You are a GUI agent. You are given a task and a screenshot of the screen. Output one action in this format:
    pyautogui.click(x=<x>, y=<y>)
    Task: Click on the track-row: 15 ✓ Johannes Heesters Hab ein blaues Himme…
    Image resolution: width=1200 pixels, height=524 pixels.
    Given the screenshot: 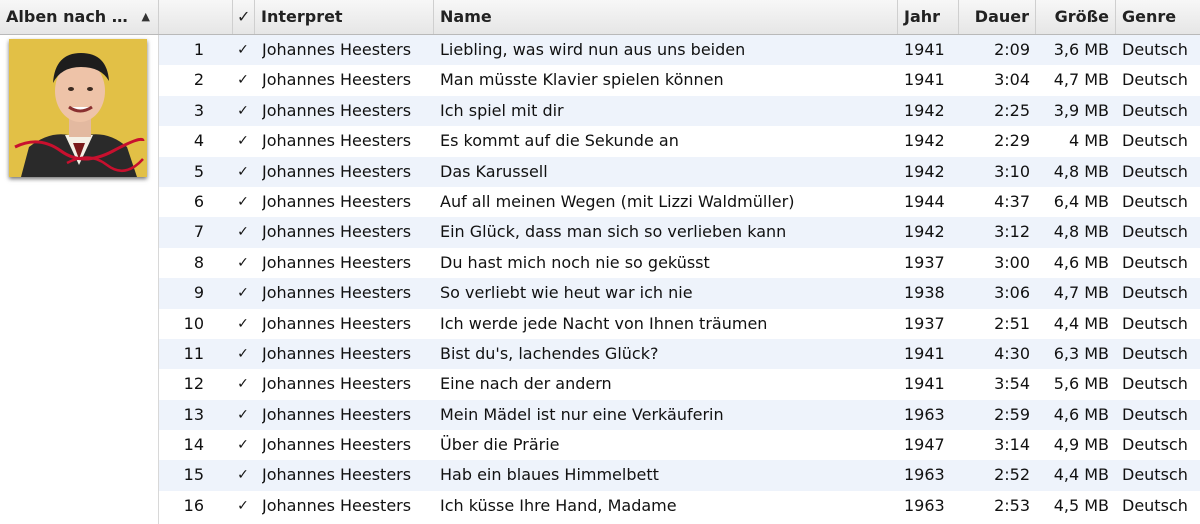 What is the action you would take?
    pyautogui.click(x=679, y=475)
    